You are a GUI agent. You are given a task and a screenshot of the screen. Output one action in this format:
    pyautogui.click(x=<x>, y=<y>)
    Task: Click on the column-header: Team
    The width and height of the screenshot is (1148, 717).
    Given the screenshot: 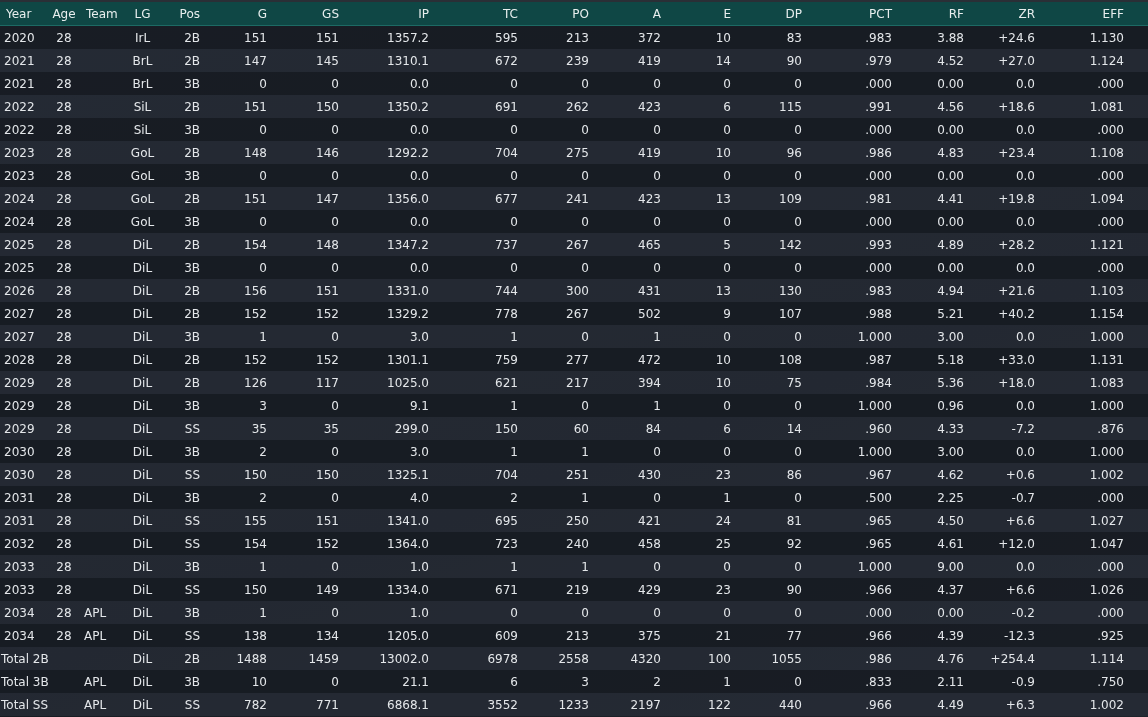 What is the action you would take?
    pyautogui.click(x=102, y=13)
    